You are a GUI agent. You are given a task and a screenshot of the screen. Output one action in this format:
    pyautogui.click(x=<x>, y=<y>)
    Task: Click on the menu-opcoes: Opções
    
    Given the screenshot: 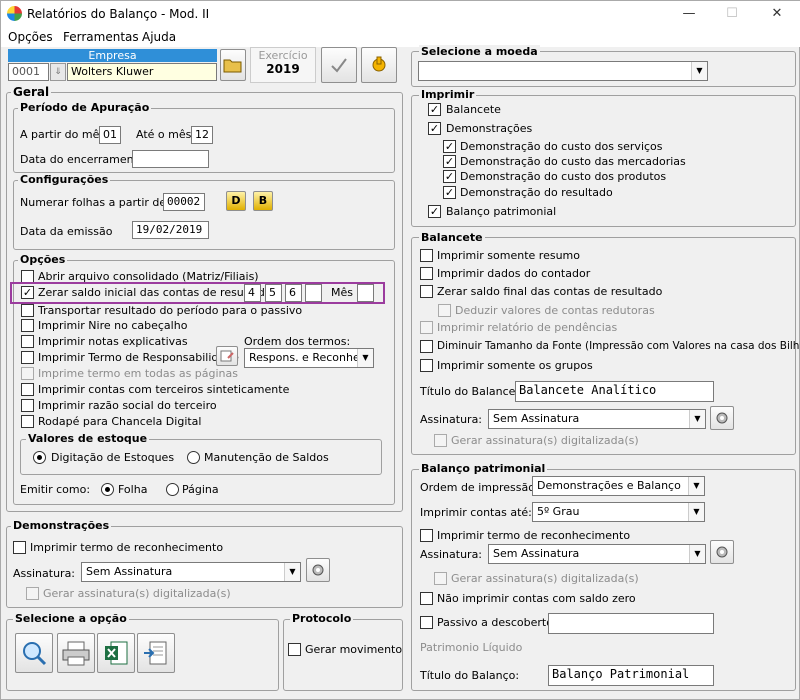 What is the action you would take?
    pyautogui.click(x=30, y=37)
    